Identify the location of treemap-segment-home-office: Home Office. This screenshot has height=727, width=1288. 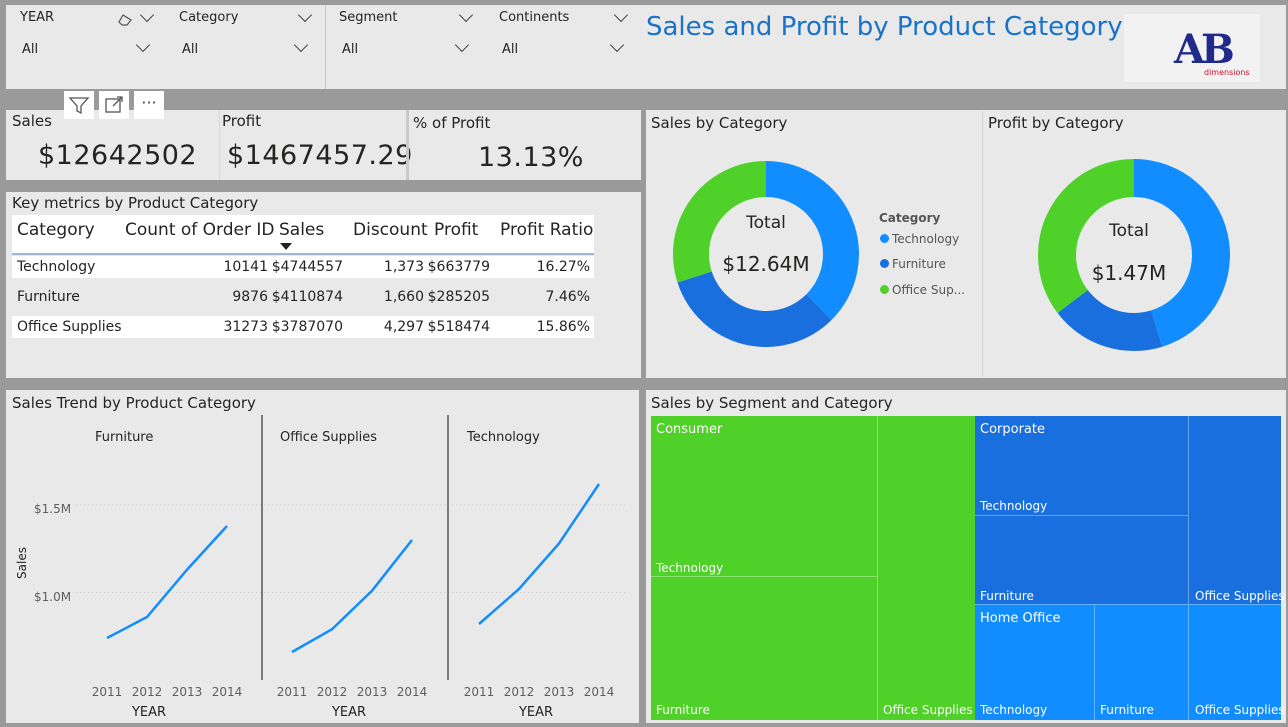
(1020, 618).